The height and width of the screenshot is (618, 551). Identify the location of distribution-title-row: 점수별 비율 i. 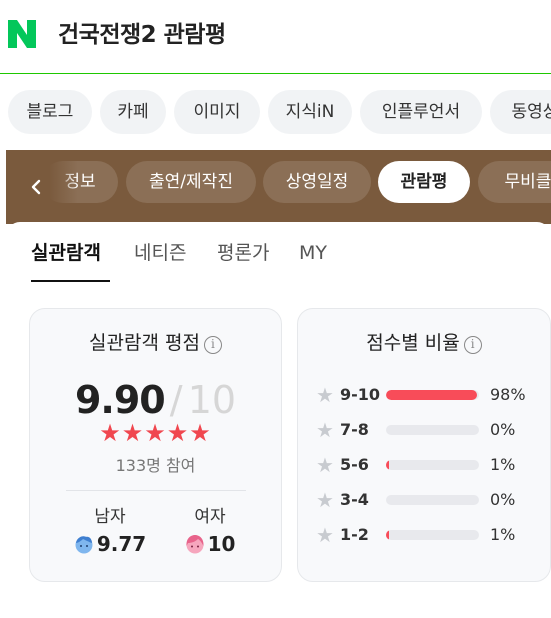
(424, 343).